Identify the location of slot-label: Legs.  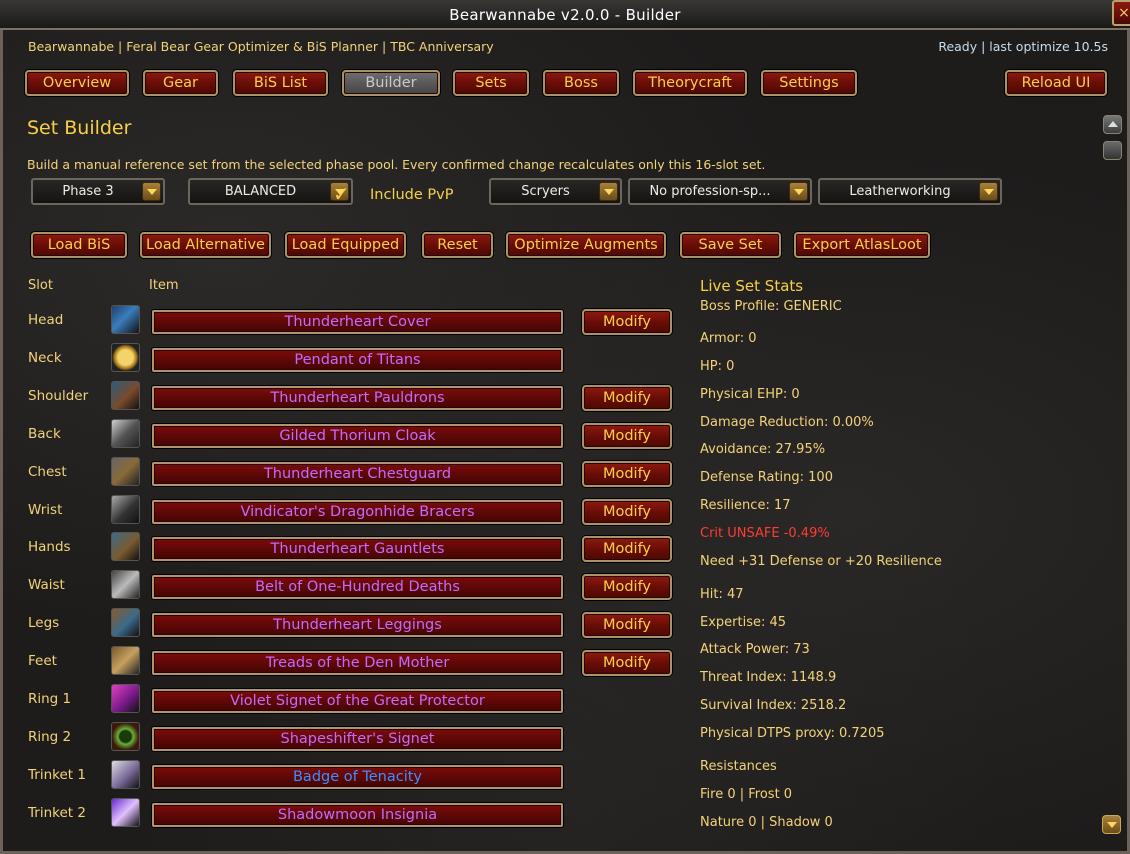
(44, 623).